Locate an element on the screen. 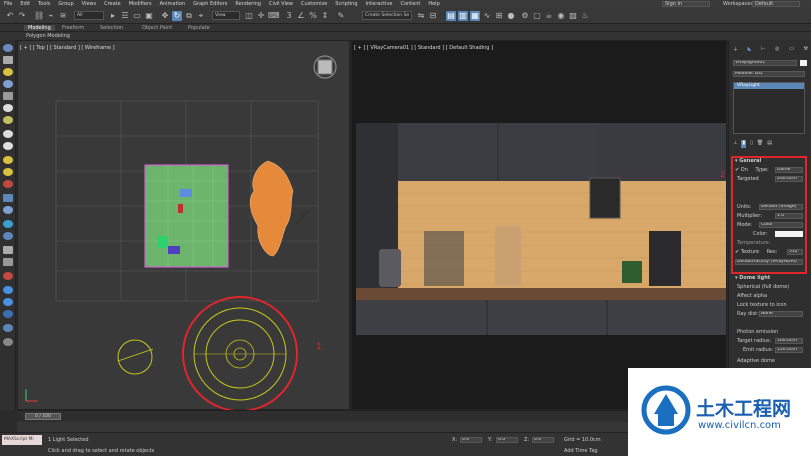  menu-item-graph-editors: Graph Editors is located at coordinates (210, 4).